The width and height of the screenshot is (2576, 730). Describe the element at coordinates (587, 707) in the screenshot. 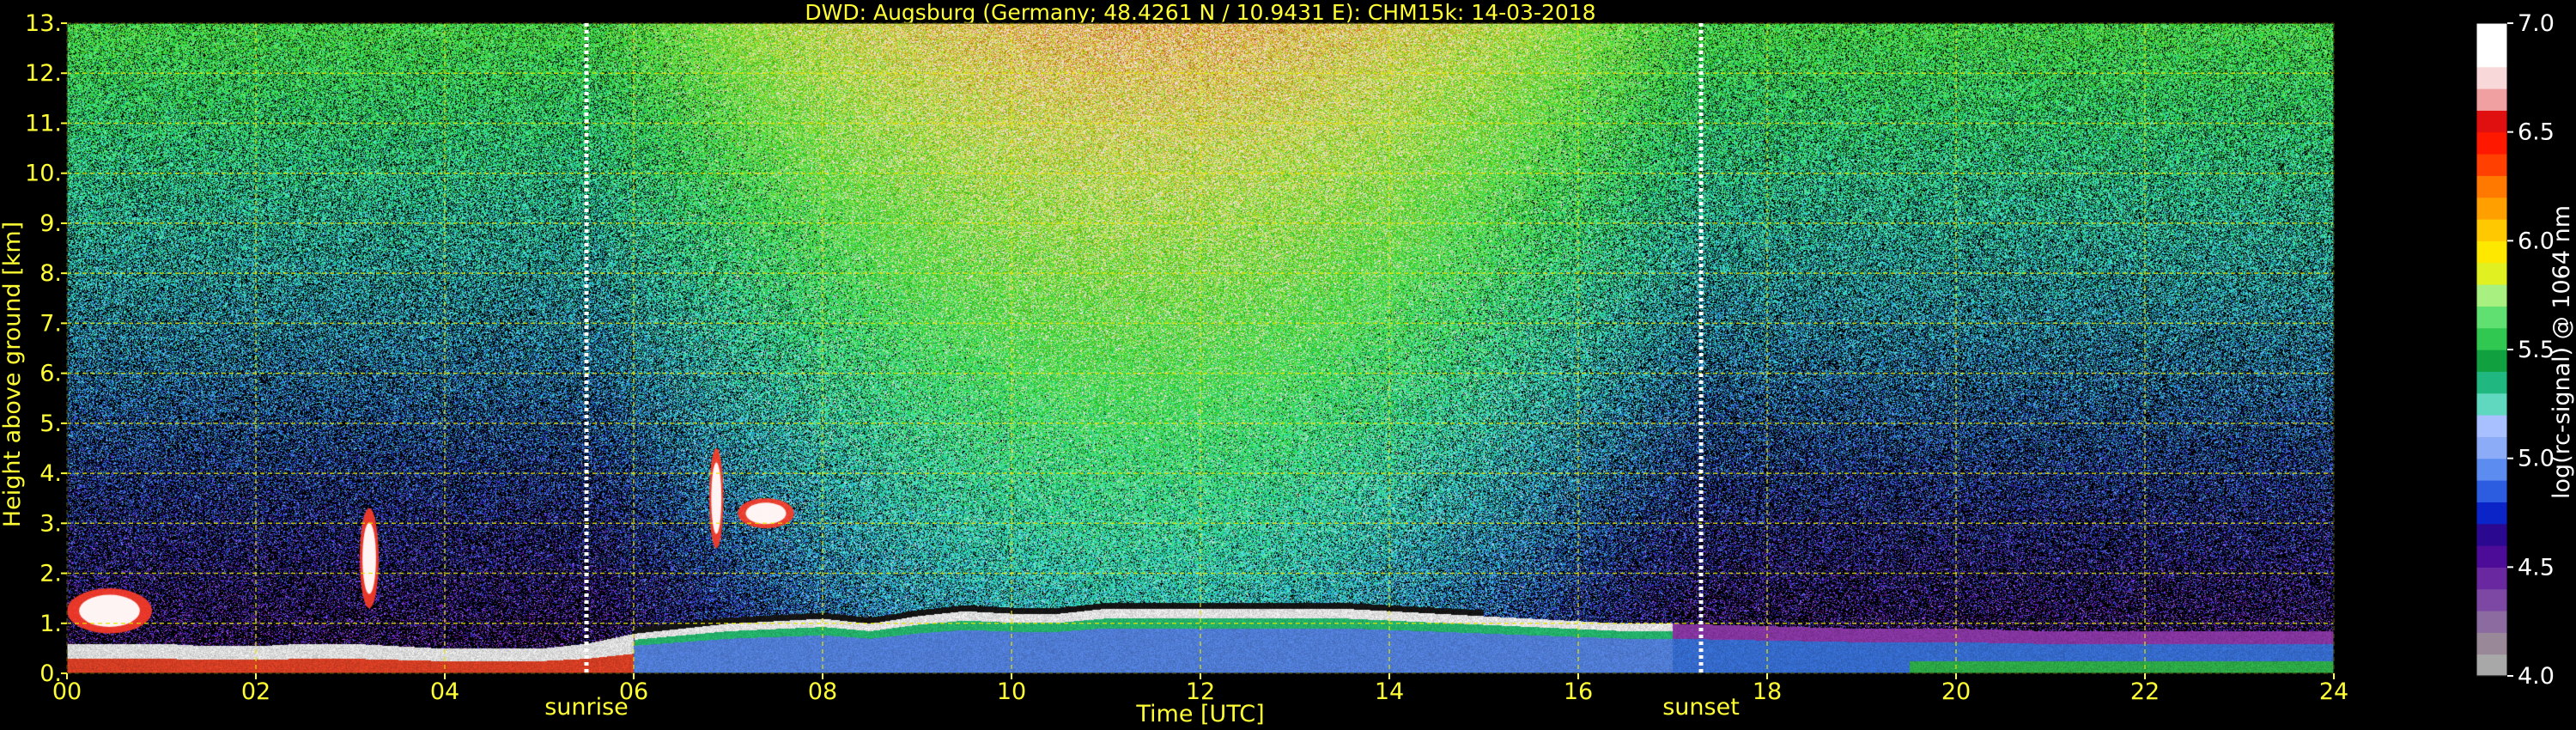

I see `annotation-label-sunrise: sunrise` at that location.